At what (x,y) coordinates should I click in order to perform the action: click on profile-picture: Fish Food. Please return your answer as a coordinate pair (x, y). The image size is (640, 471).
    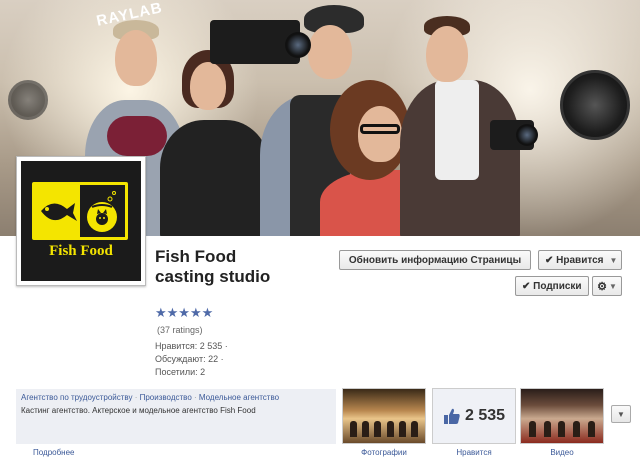
    Looking at the image, I should click on (81, 221).